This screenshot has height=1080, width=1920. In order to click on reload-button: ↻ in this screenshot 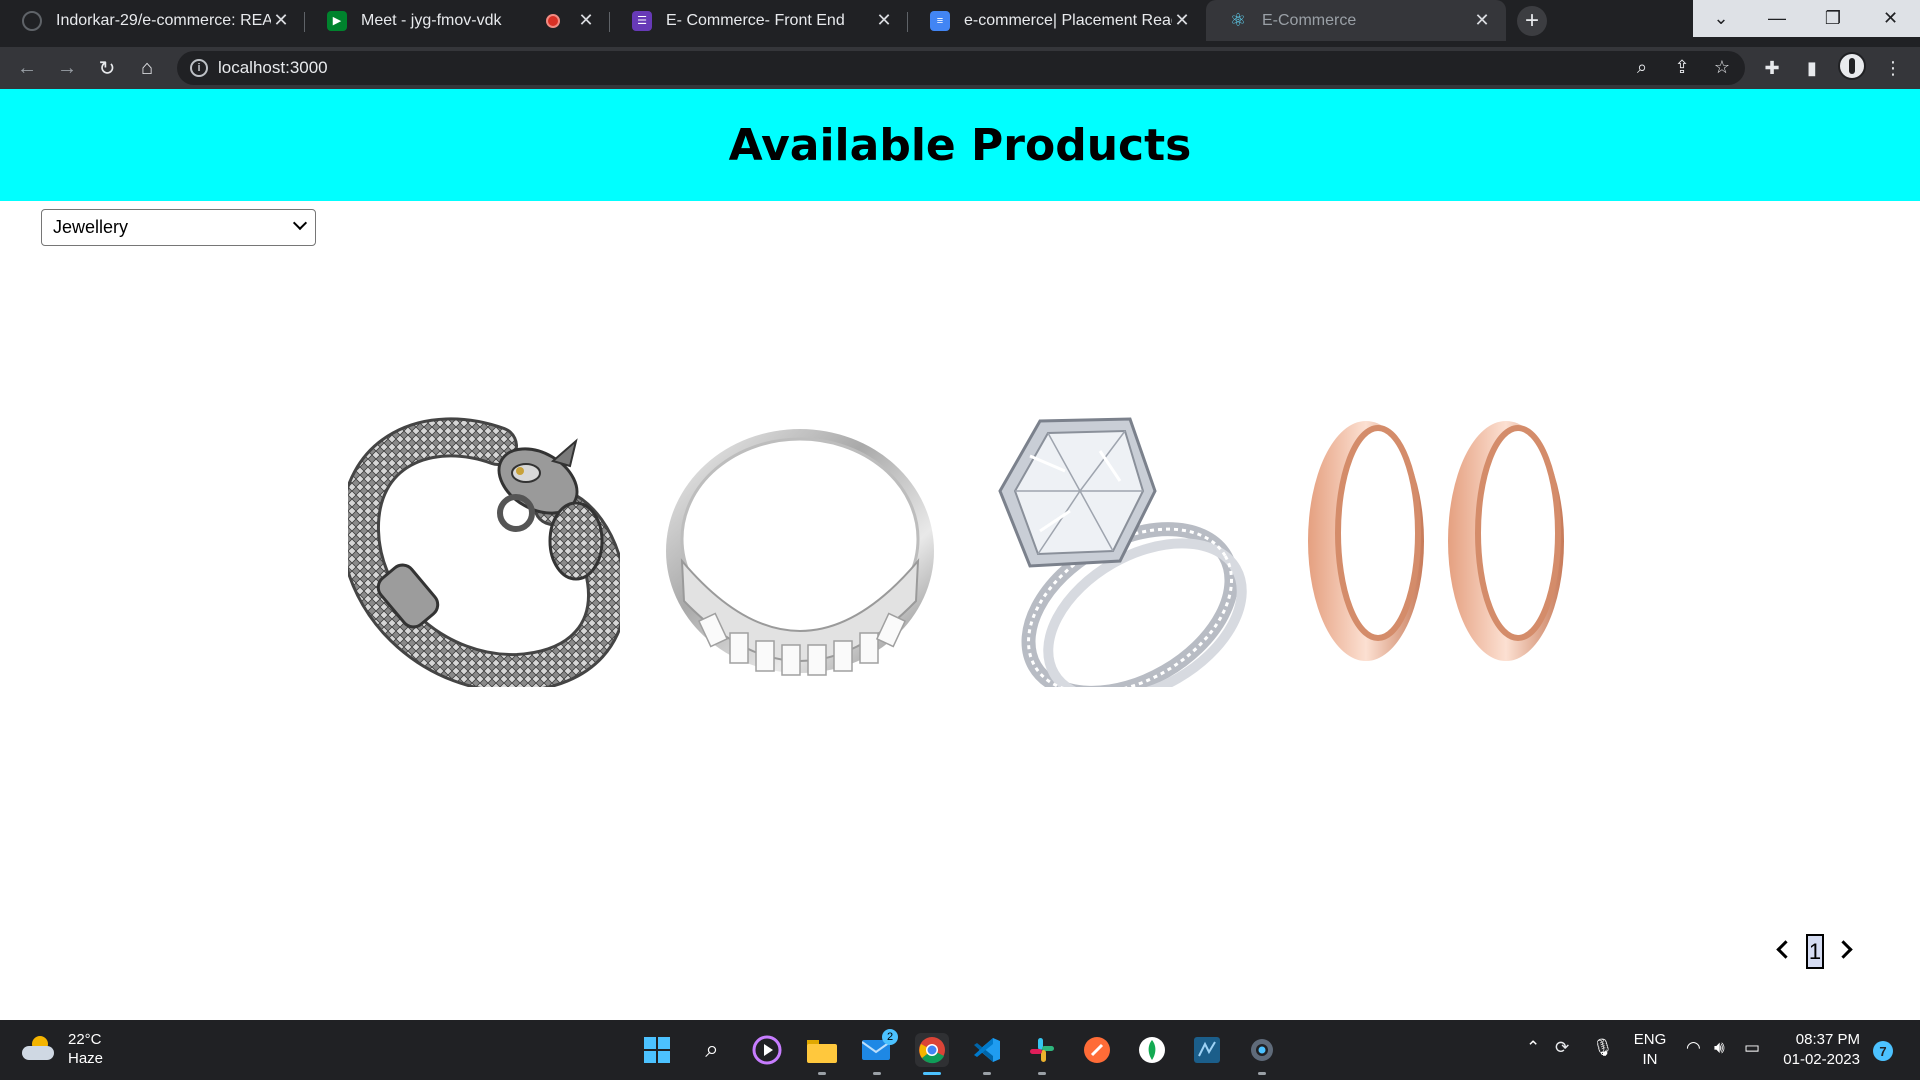, I will do `click(107, 68)`.